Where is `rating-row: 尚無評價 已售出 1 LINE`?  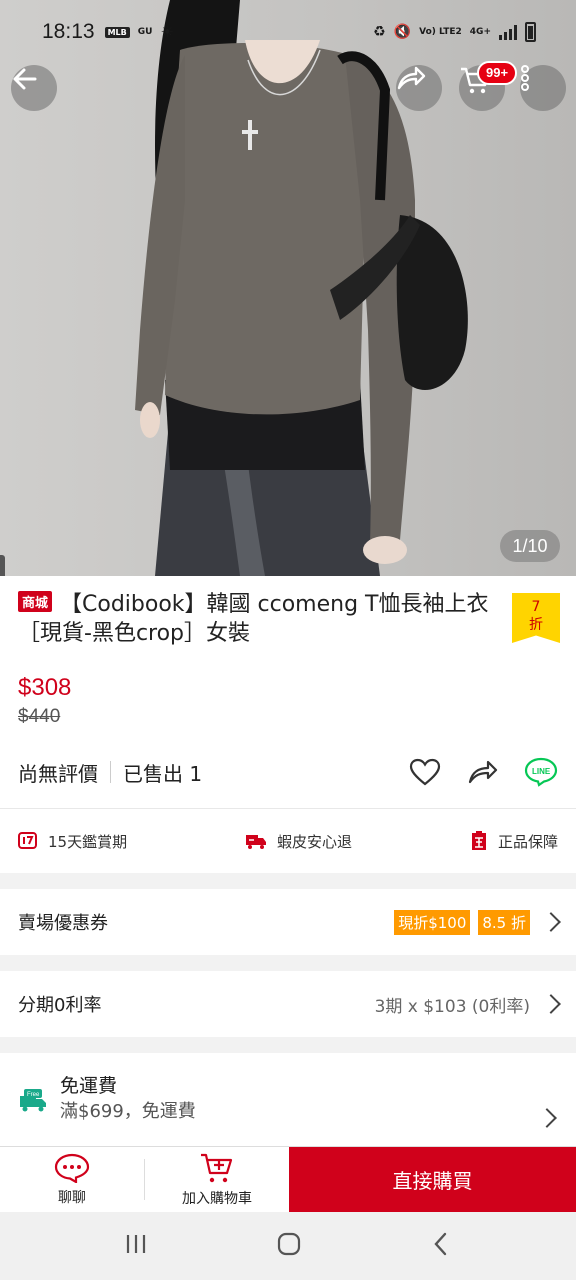
rating-row: 尚無評價 已售出 1 LINE is located at coordinates (288, 772).